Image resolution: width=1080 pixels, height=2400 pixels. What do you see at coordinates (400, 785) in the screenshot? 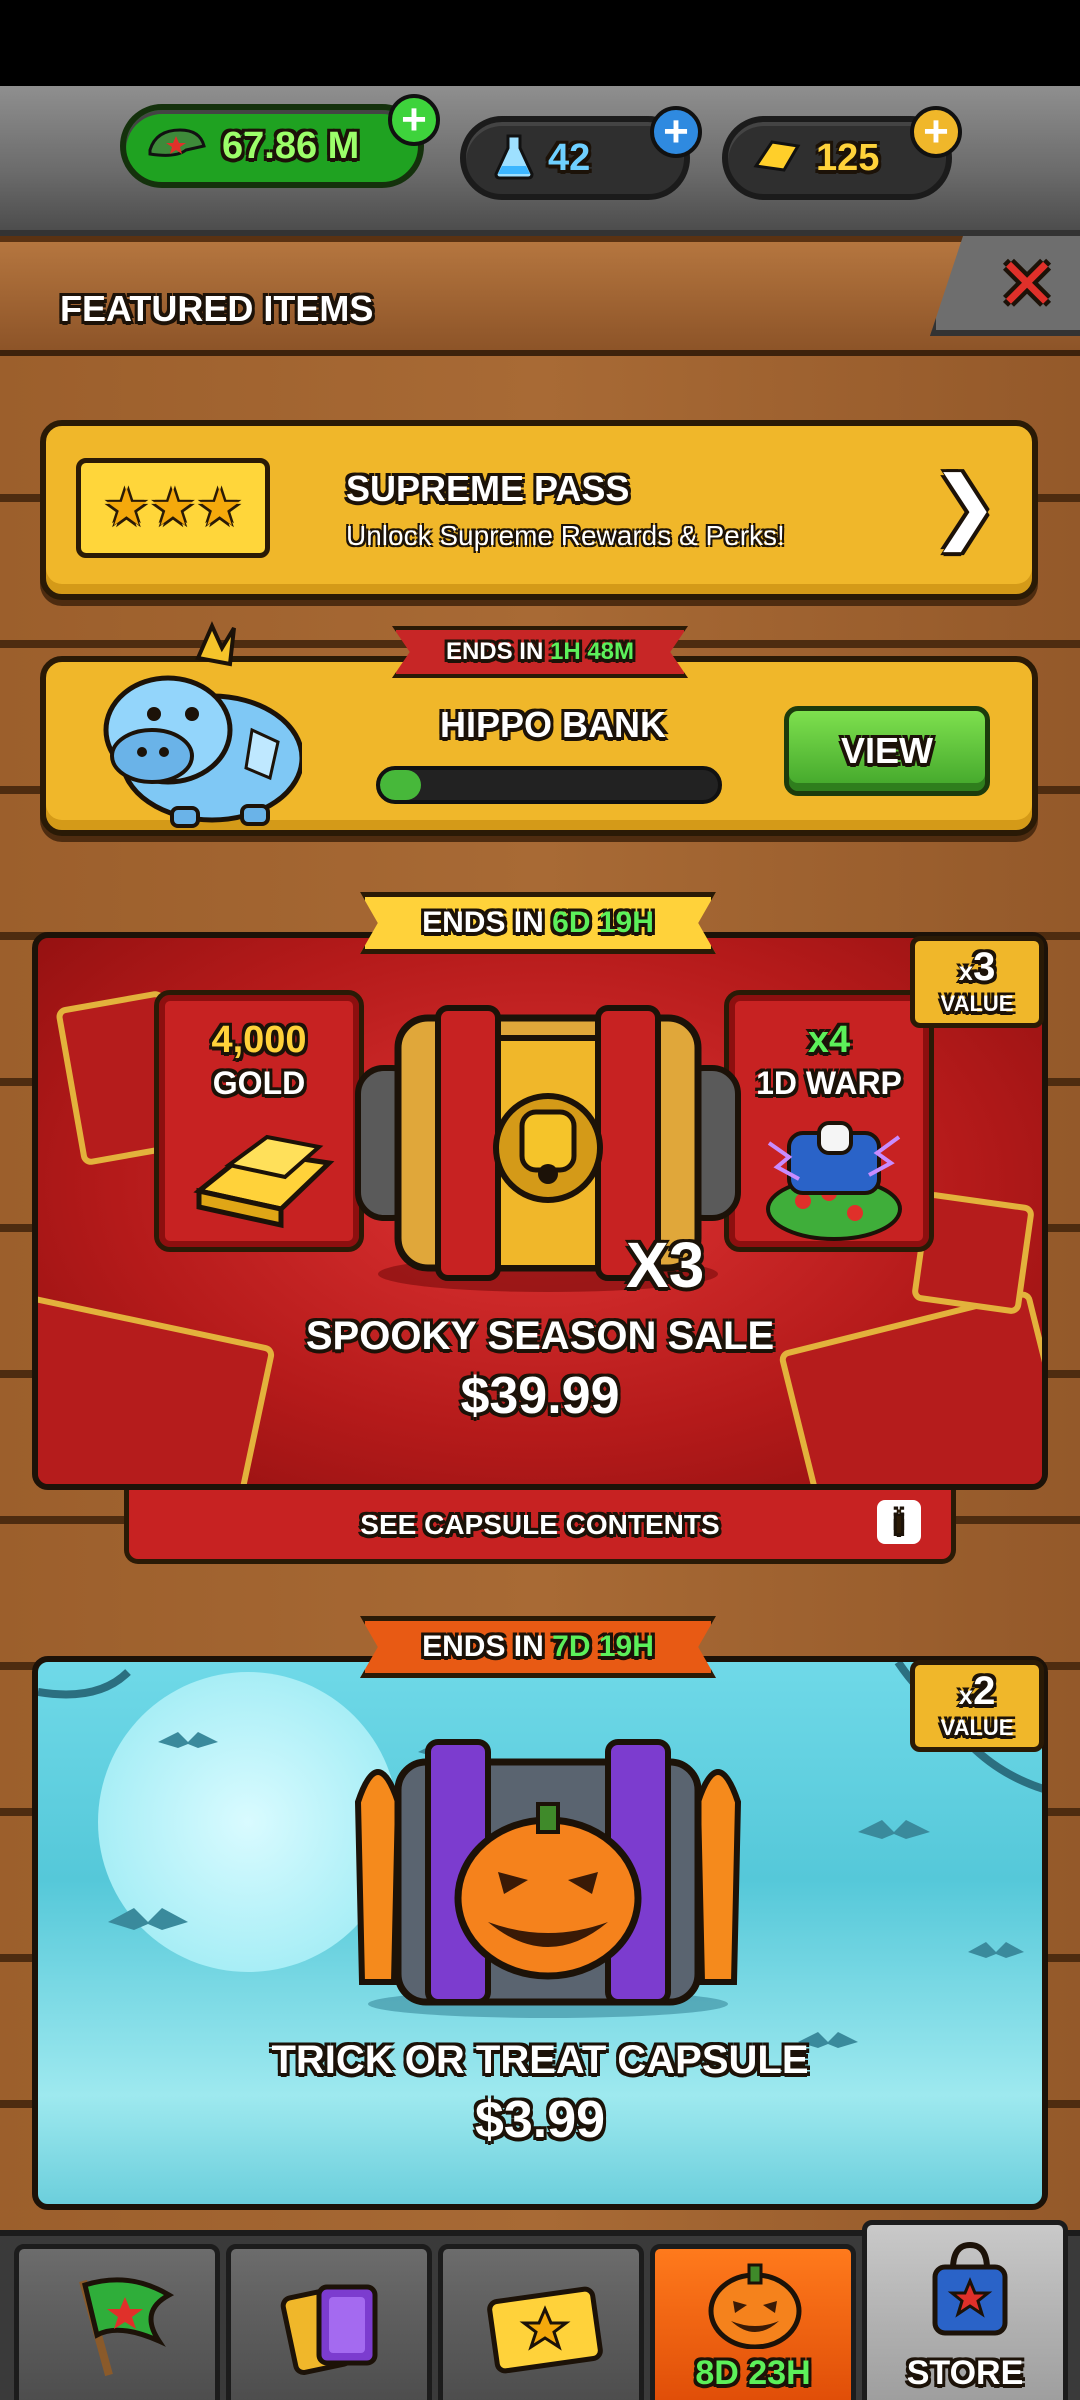
I see `hippo-bank-progress-fill` at bounding box center [400, 785].